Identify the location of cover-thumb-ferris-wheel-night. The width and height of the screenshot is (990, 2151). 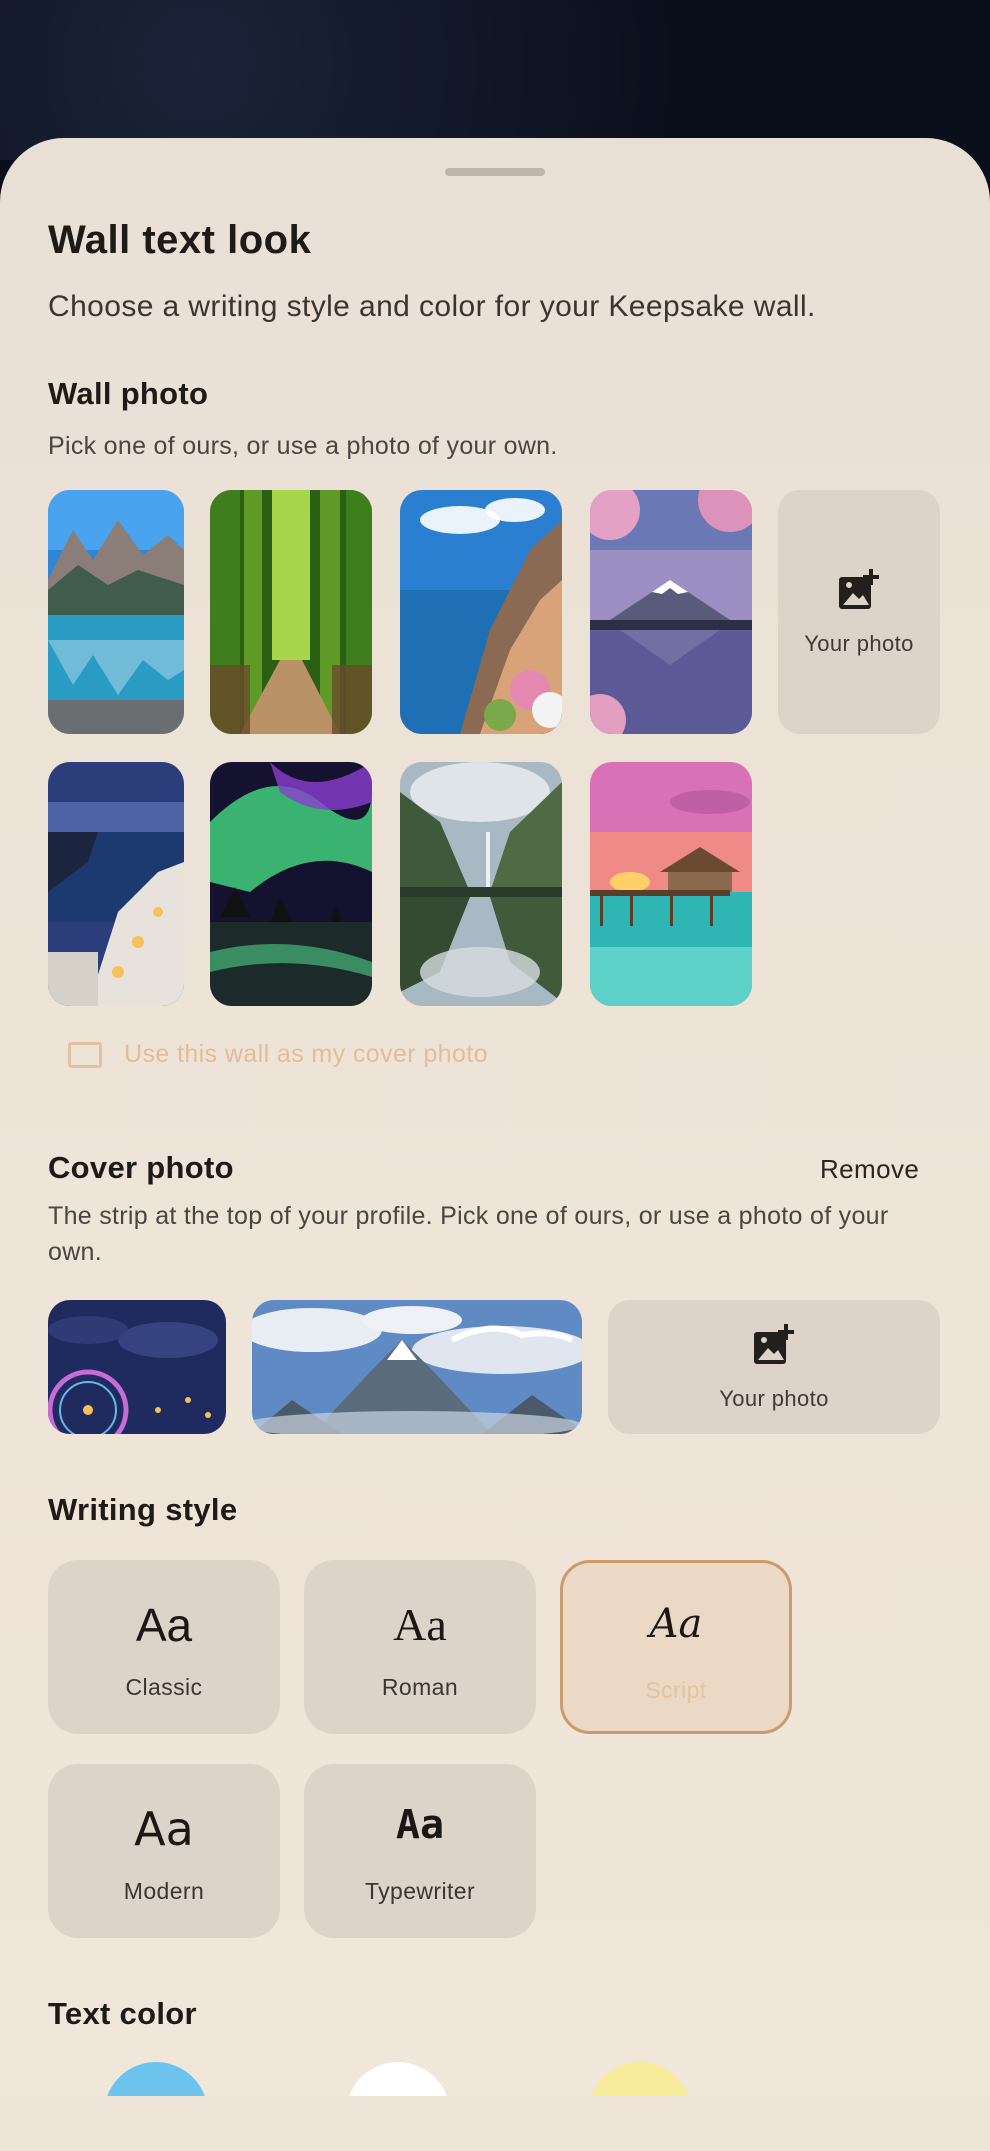
(137, 1367).